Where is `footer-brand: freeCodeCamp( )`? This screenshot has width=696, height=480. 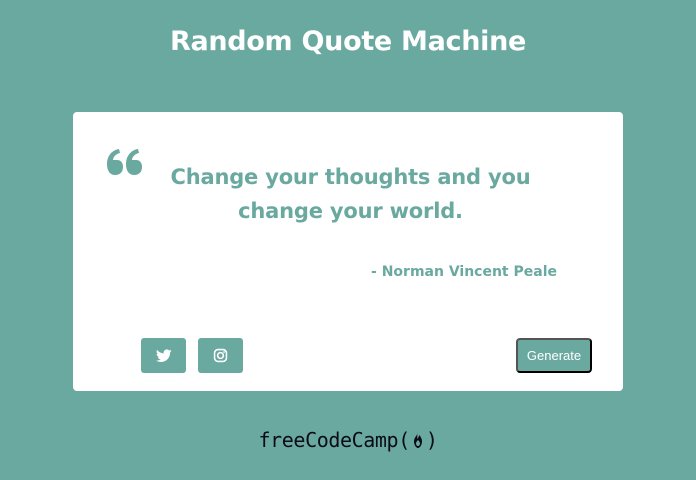
footer-brand: freeCodeCamp( ) is located at coordinates (348, 440).